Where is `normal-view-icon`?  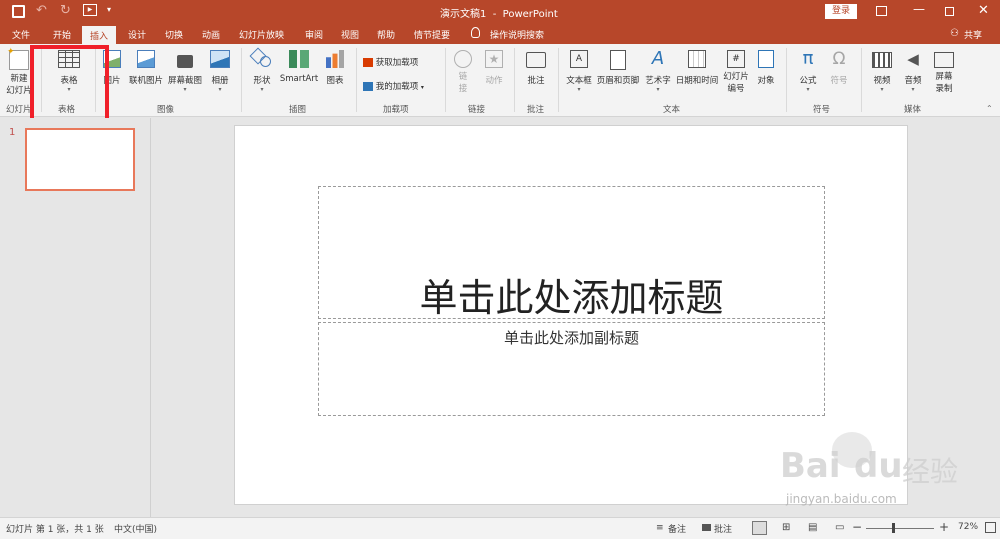 normal-view-icon is located at coordinates (759, 528).